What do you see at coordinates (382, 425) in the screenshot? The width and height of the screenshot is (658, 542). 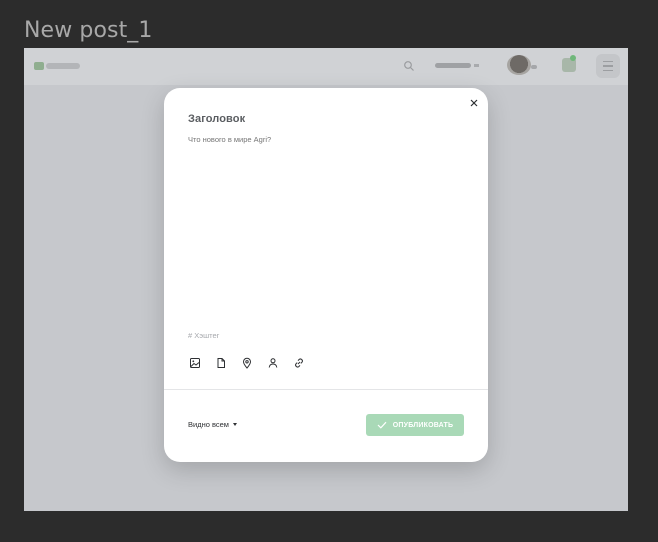 I see `check-icon` at bounding box center [382, 425].